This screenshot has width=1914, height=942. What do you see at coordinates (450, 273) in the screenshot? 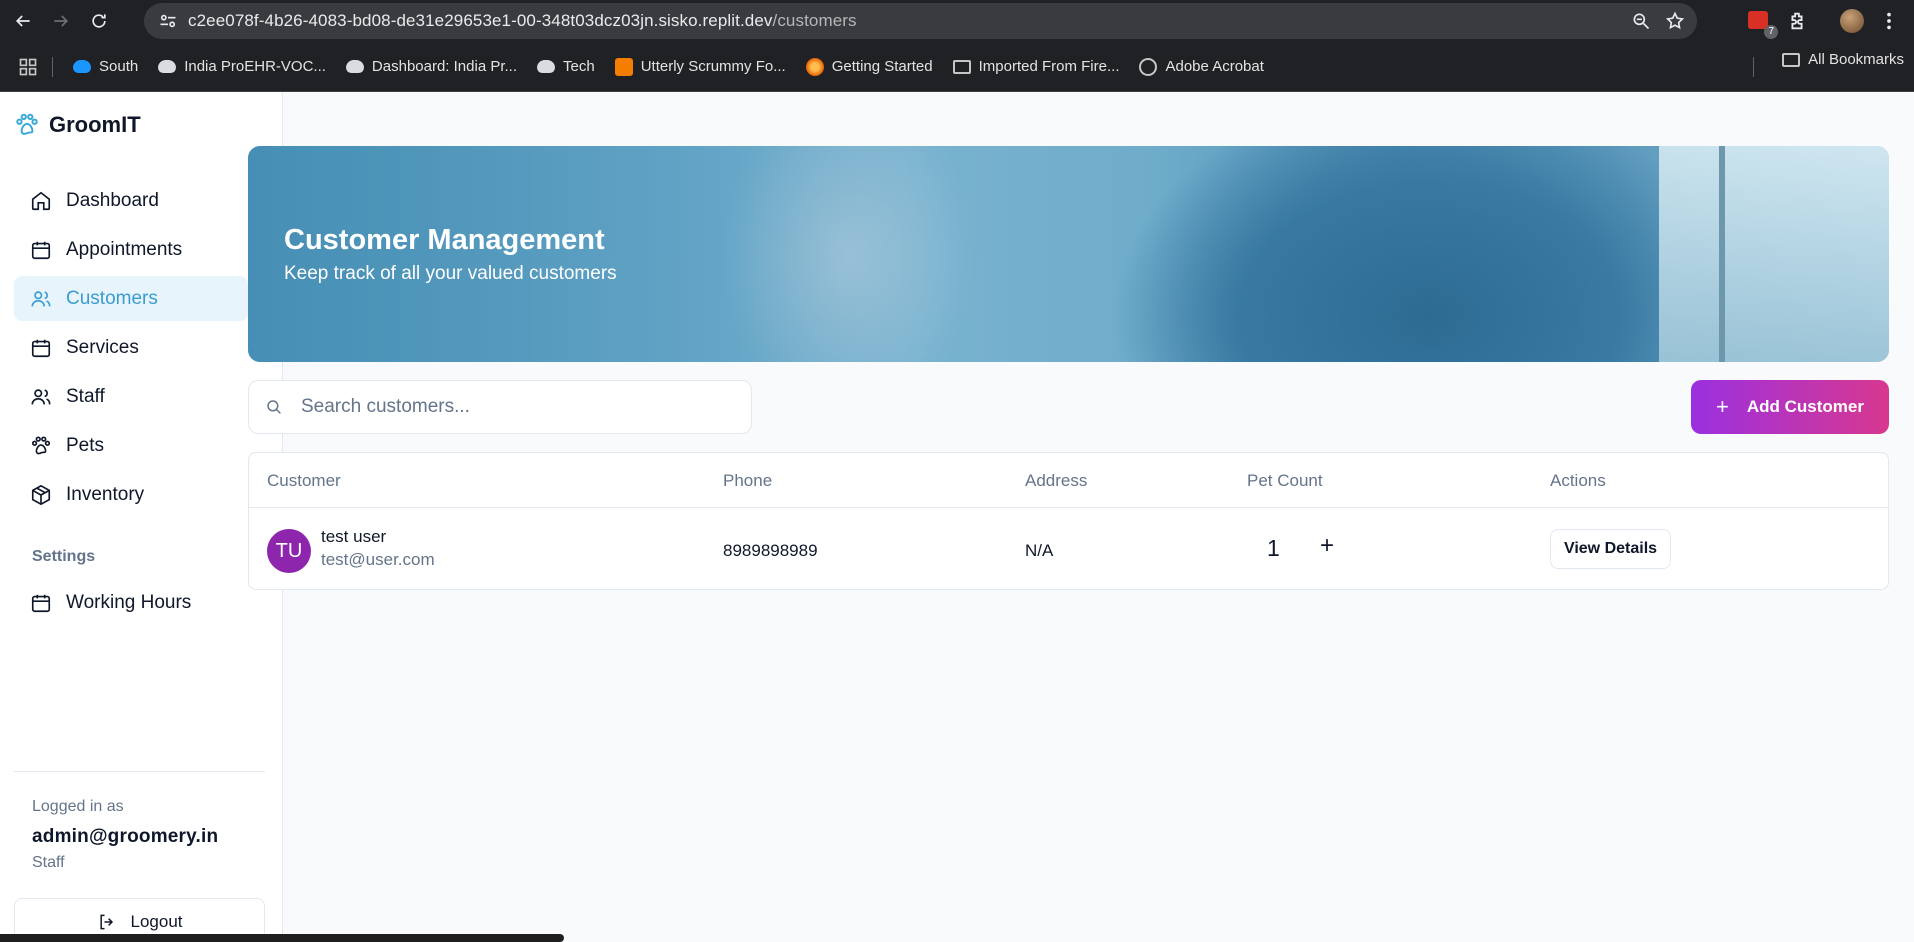
I see `page-subtitle: Keep track of all your valued customers` at bounding box center [450, 273].